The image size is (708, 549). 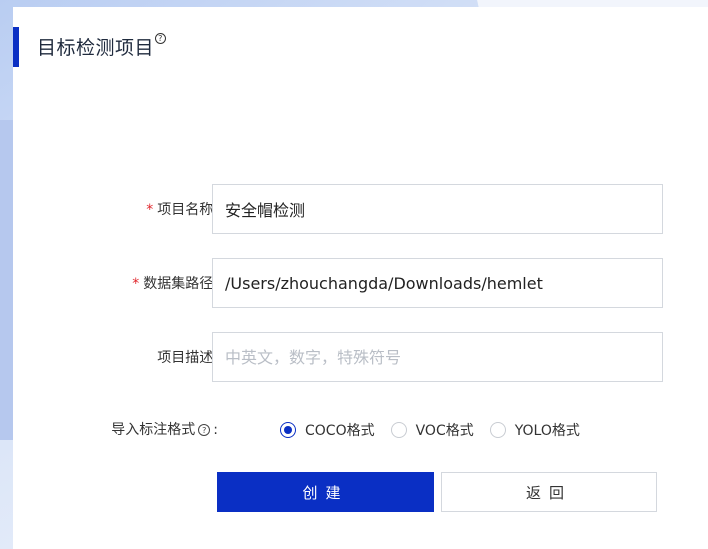 What do you see at coordinates (164, 430) in the screenshot?
I see `import-format-label: 导入标注格式?:` at bounding box center [164, 430].